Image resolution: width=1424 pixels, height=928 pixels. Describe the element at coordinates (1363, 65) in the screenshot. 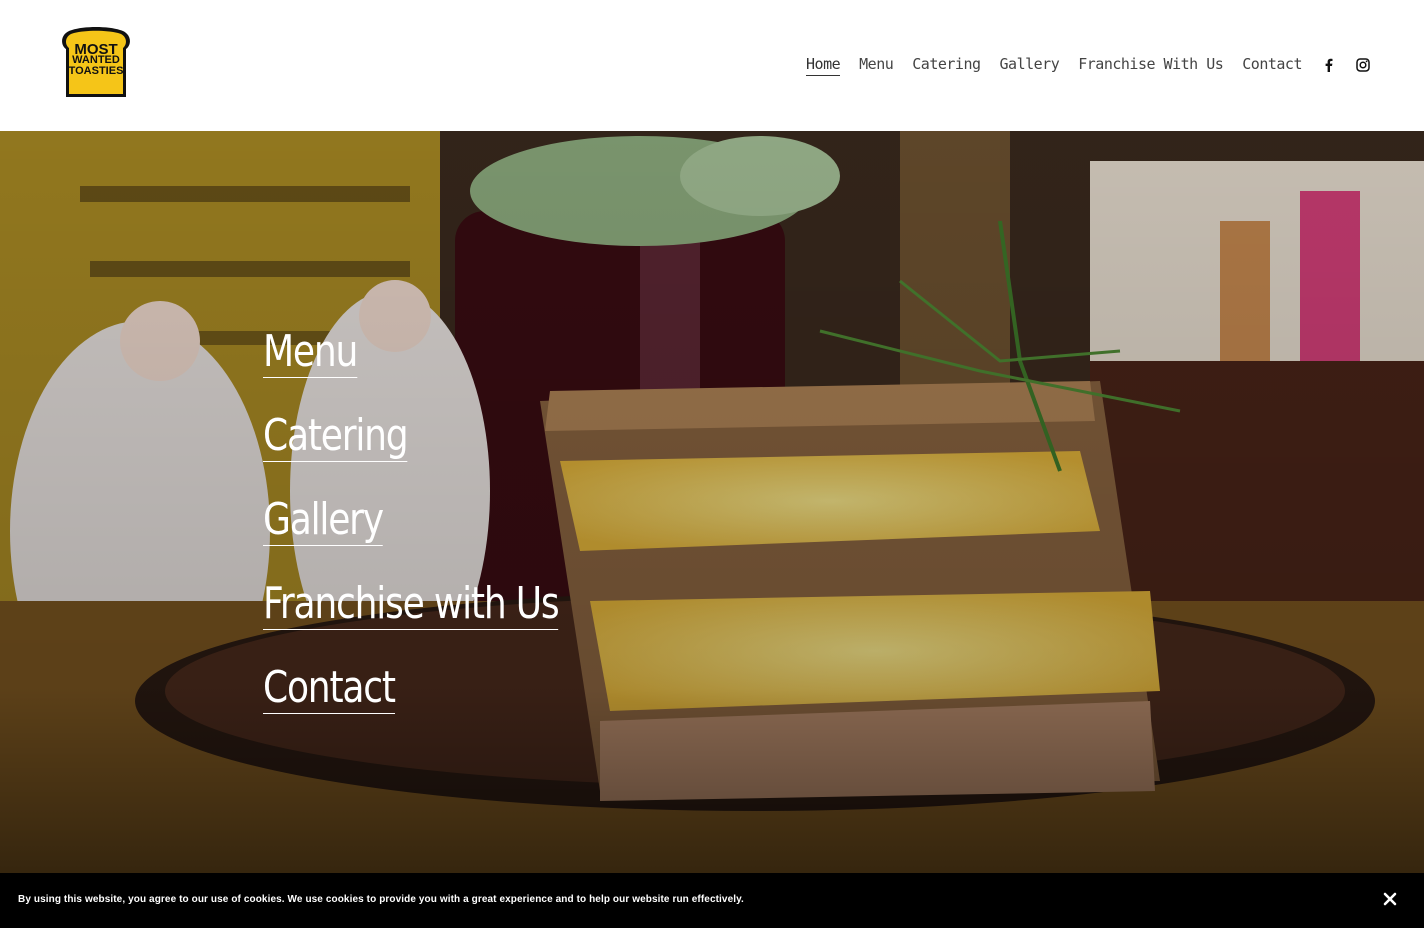

I see `instagram-icon` at that location.